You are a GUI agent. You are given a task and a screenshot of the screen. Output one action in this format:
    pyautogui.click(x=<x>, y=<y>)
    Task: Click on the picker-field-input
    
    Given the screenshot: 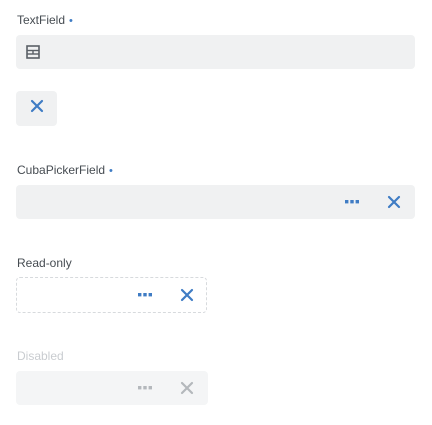 What is the action you would take?
    pyautogui.click(x=215, y=202)
    